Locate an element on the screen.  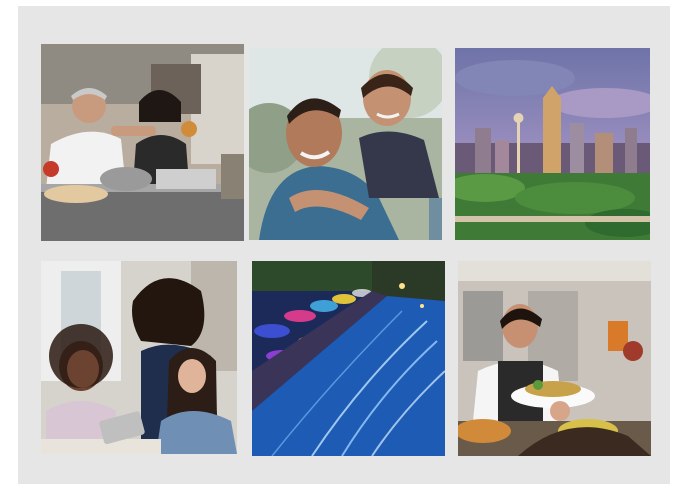
riverwalk-night-image is located at coordinates (348, 358).